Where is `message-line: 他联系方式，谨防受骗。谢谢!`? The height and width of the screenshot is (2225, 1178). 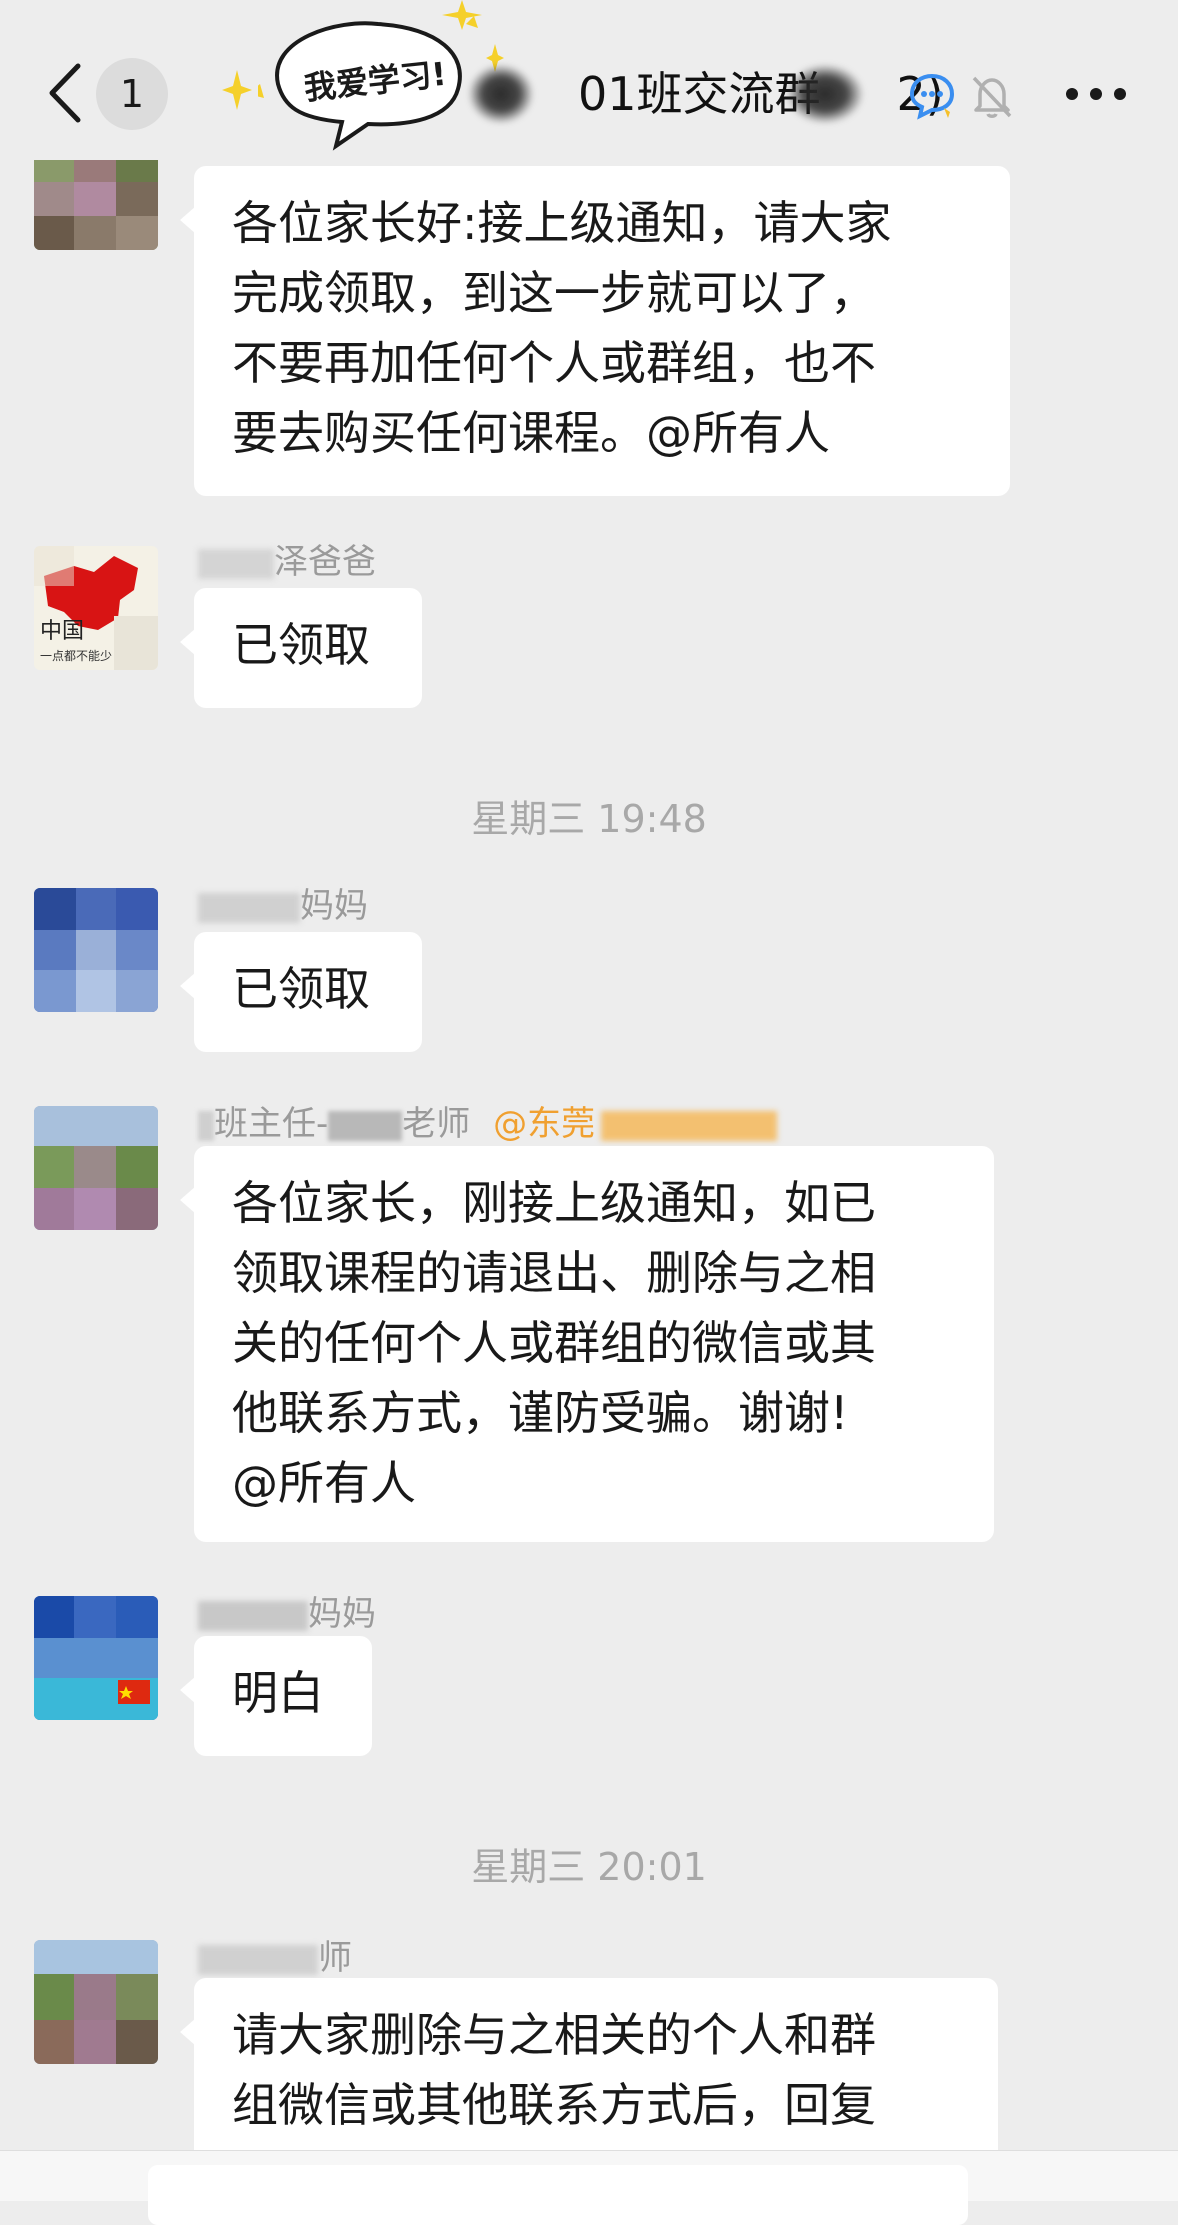 message-line: 他联系方式，谨防受骗。谢谢! is located at coordinates (540, 1413).